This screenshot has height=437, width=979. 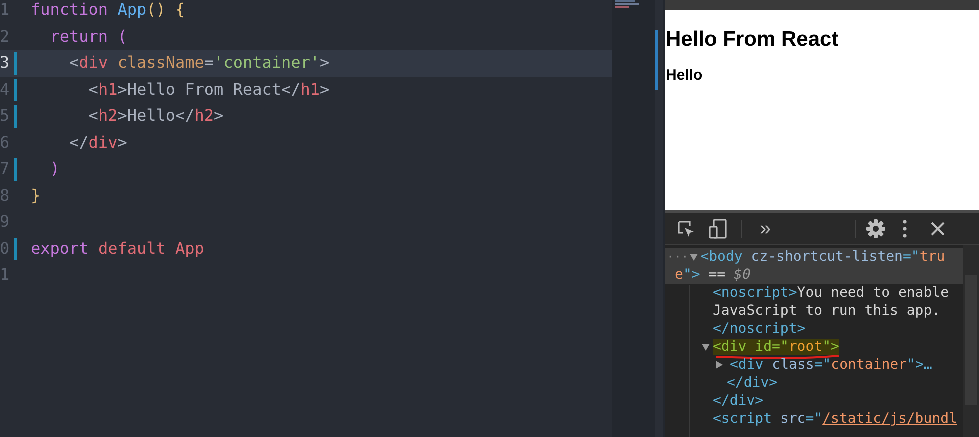 I want to click on code-line: </div>, so click(x=98, y=142).